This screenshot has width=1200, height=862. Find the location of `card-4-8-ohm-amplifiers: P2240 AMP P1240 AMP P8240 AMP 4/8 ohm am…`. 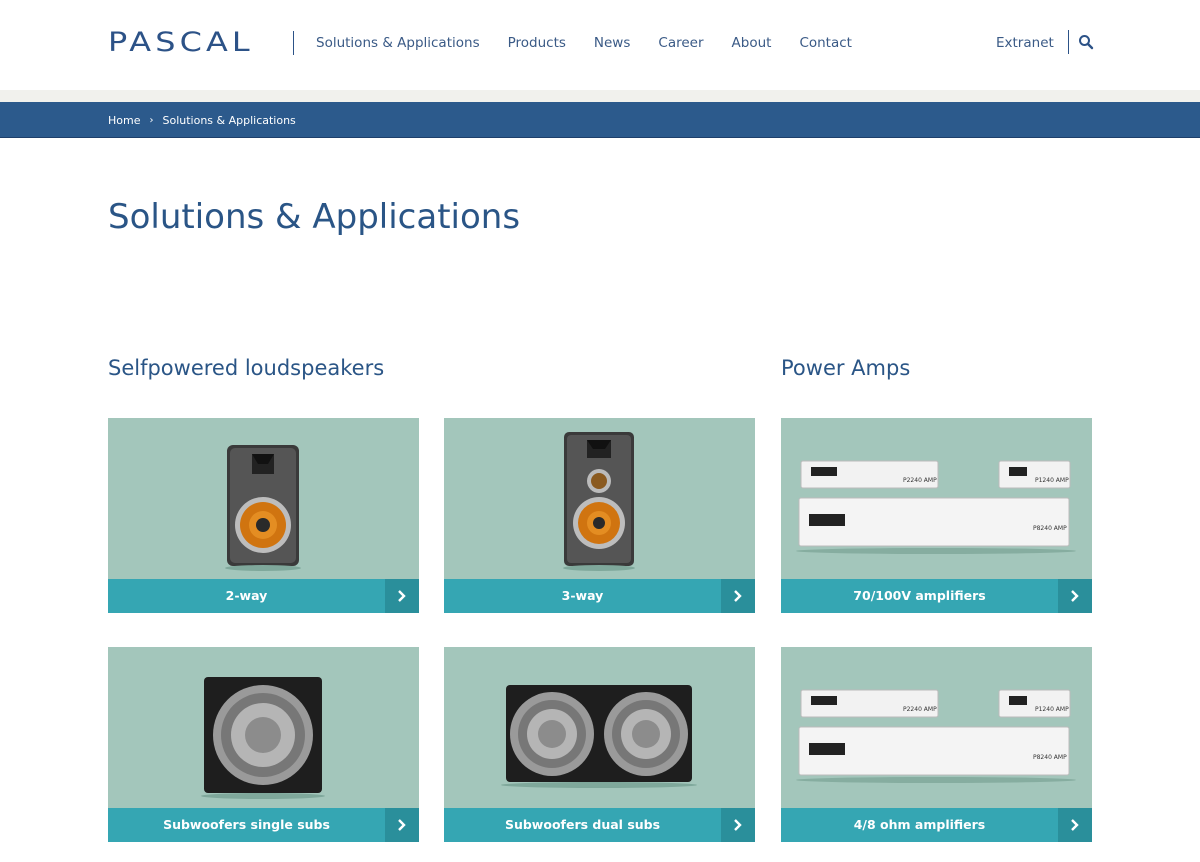

card-4-8-ohm-amplifiers: P2240 AMP P1240 AMP P8240 AMP 4/8 ohm am… is located at coordinates (936, 744).